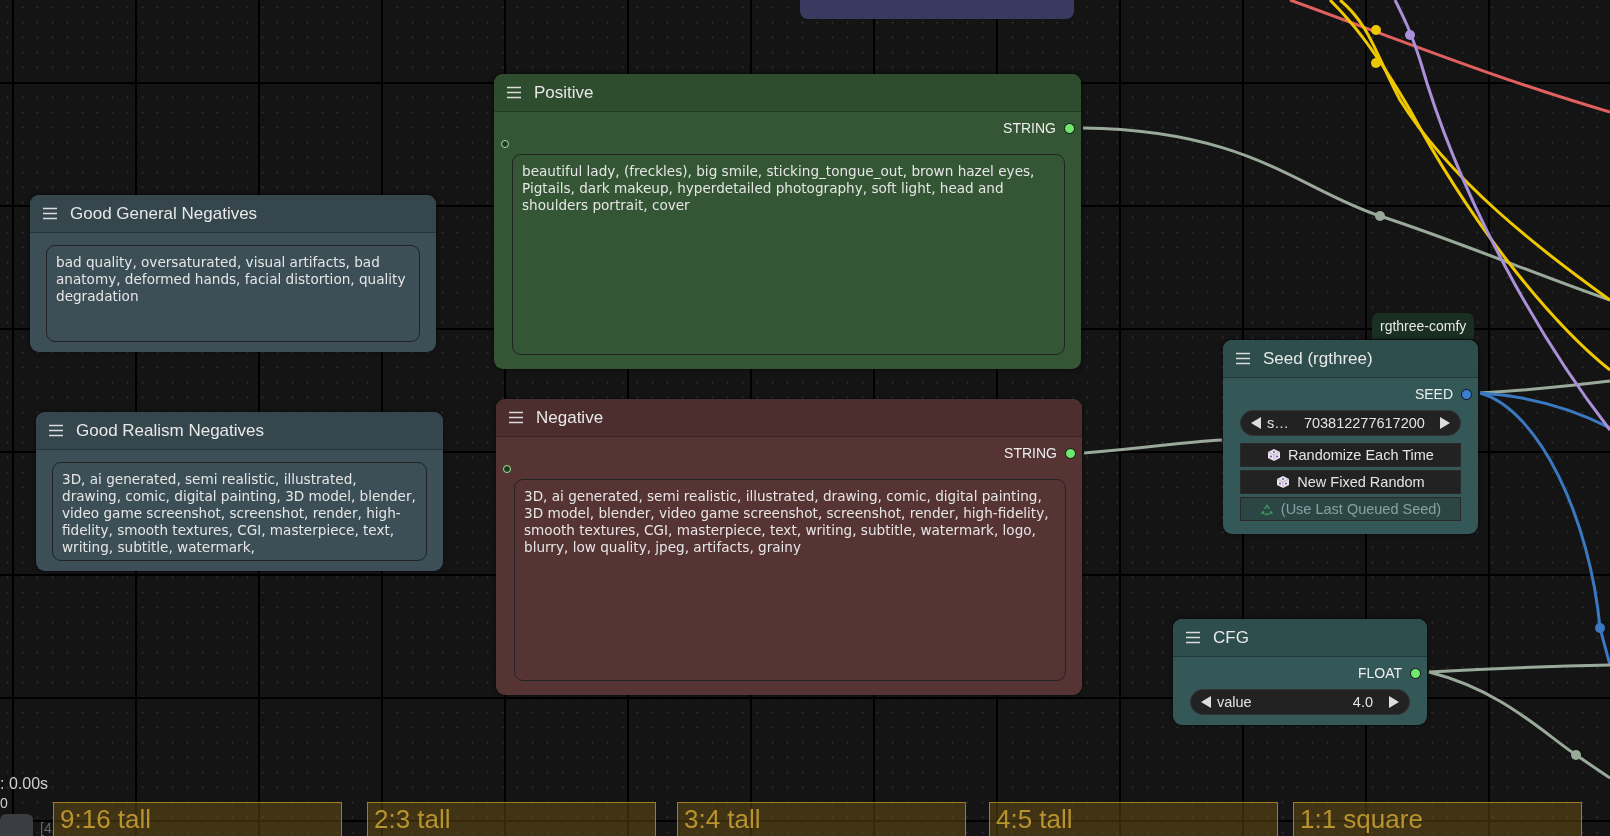 The image size is (1610, 836). What do you see at coordinates (511, 819) in the screenshot?
I see `group-frame: 2:3 tall` at bounding box center [511, 819].